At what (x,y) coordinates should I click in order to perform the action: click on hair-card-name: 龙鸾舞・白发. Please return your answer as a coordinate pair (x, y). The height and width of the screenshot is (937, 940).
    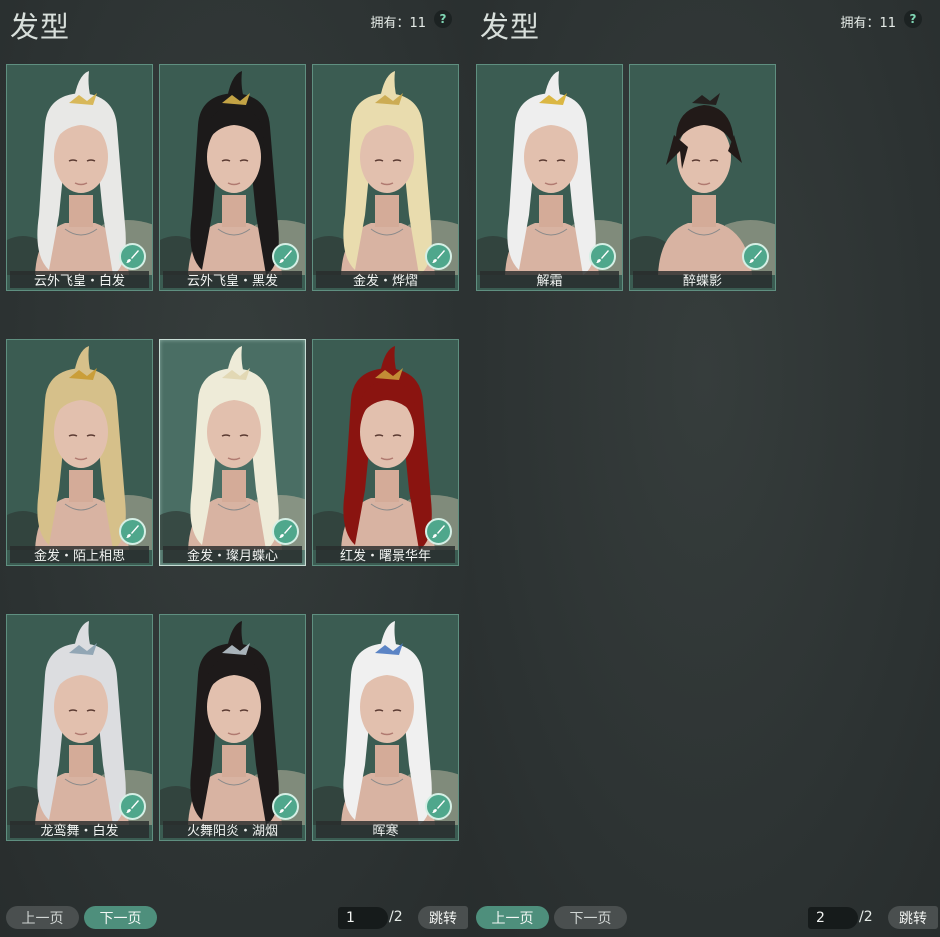
    Looking at the image, I should click on (79, 830).